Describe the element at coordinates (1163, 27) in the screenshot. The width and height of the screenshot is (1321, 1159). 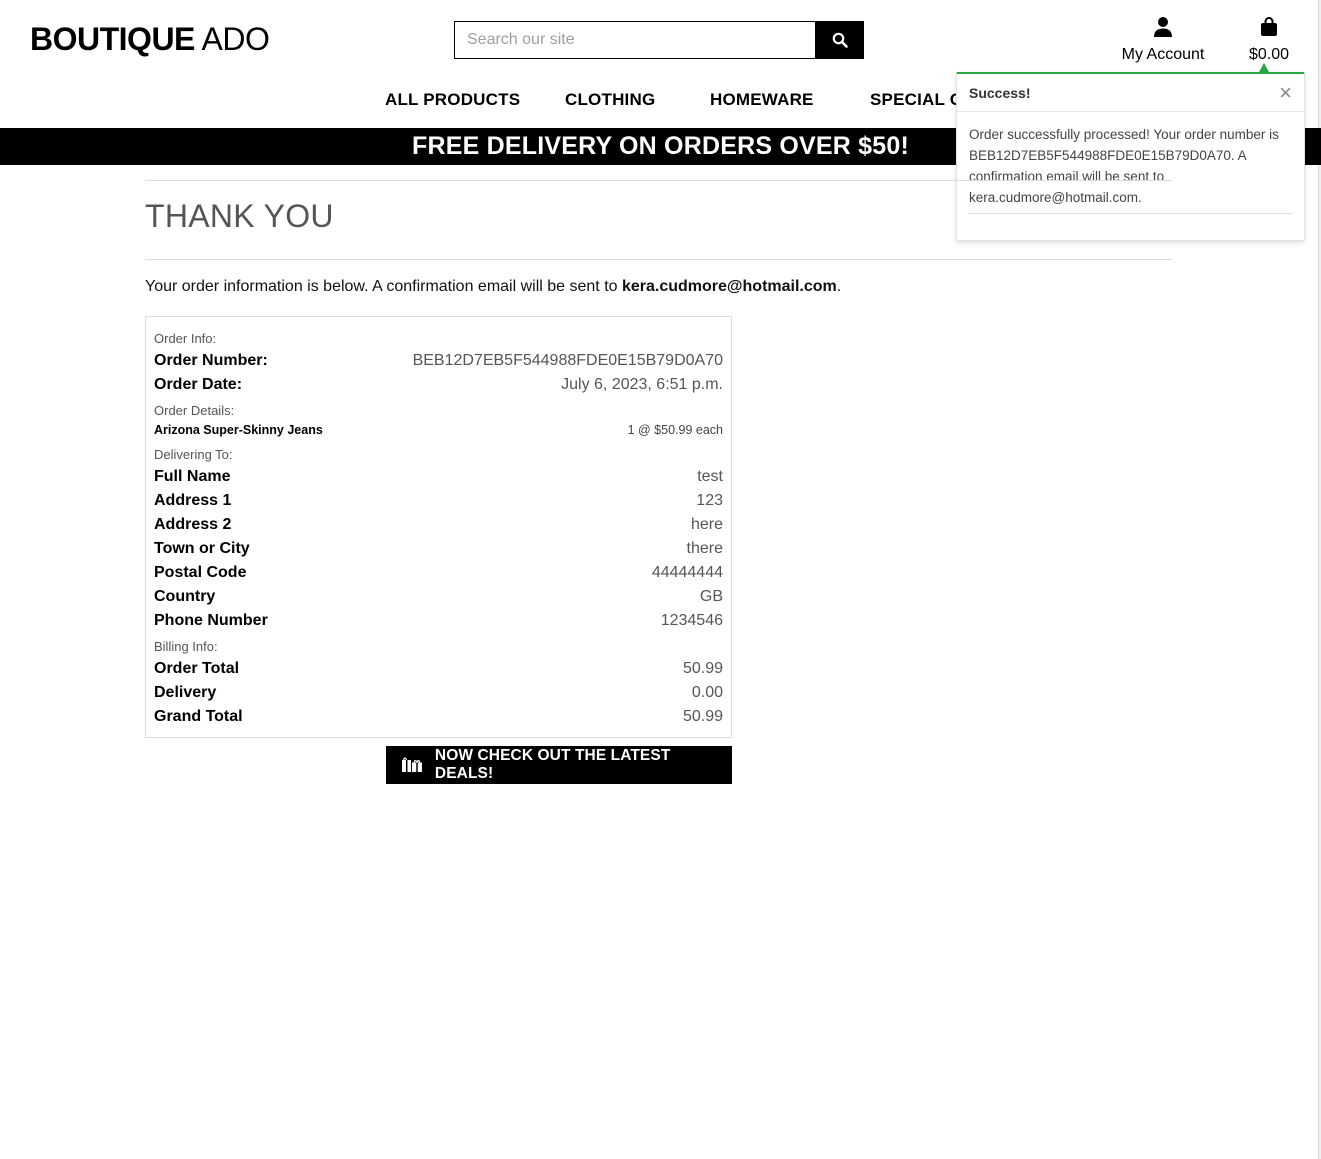
I see `user-icon` at that location.